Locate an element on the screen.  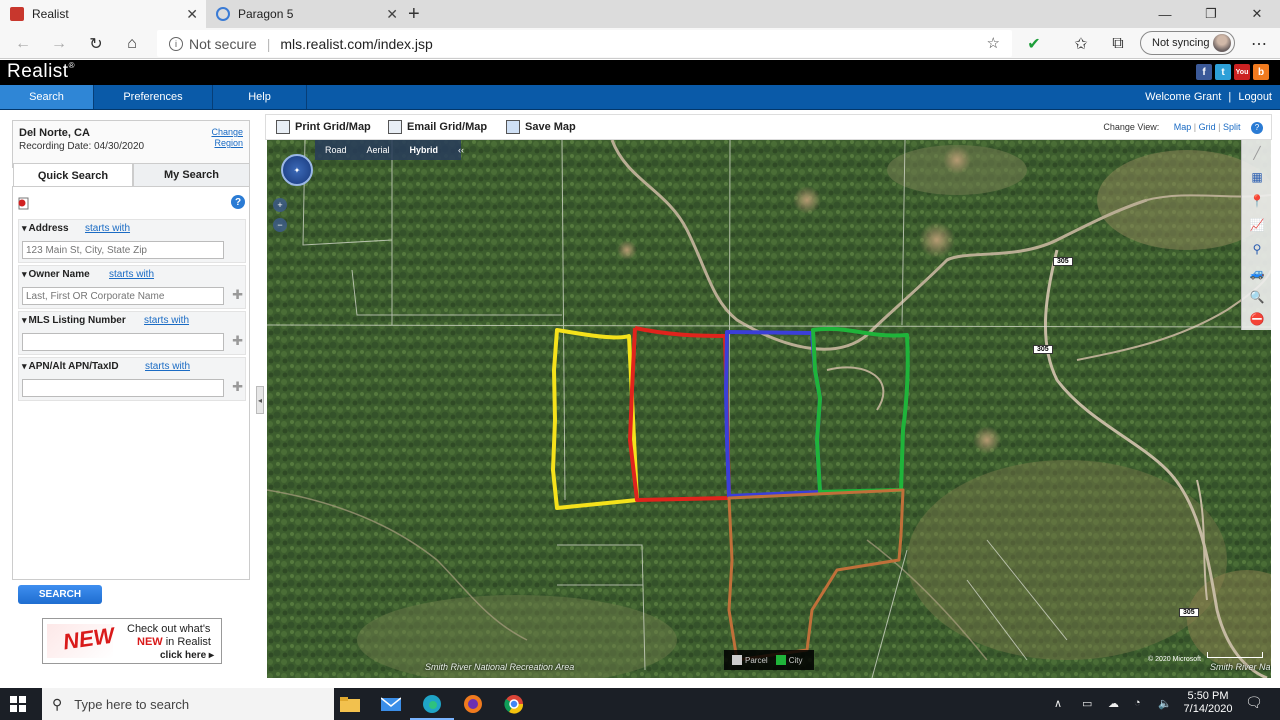
mls-starts-with-link: starts with is located at coordinates (166, 320).